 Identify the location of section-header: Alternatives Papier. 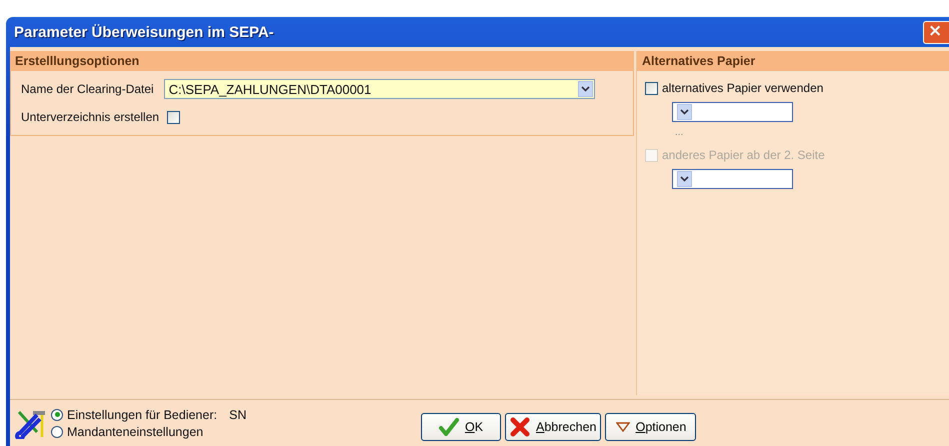
(793, 61).